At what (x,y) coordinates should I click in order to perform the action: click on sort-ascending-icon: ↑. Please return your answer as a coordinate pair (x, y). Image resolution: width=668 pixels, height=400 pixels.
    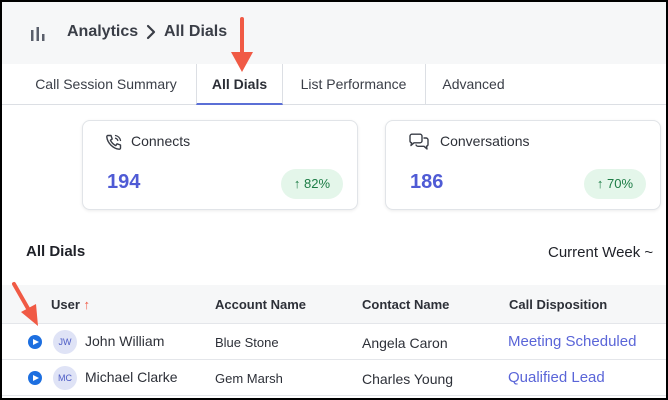
    Looking at the image, I should click on (87, 304).